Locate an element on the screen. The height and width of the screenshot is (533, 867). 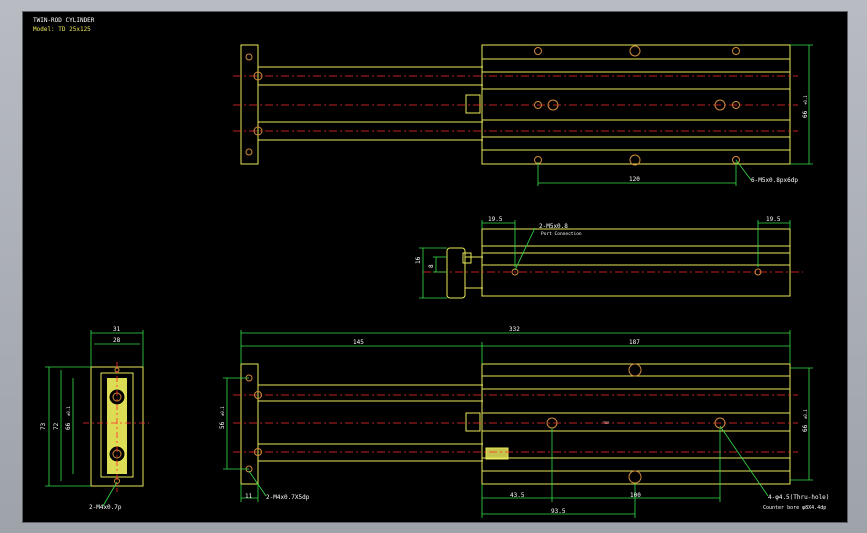
top-holes is located at coordinates (492, 105).